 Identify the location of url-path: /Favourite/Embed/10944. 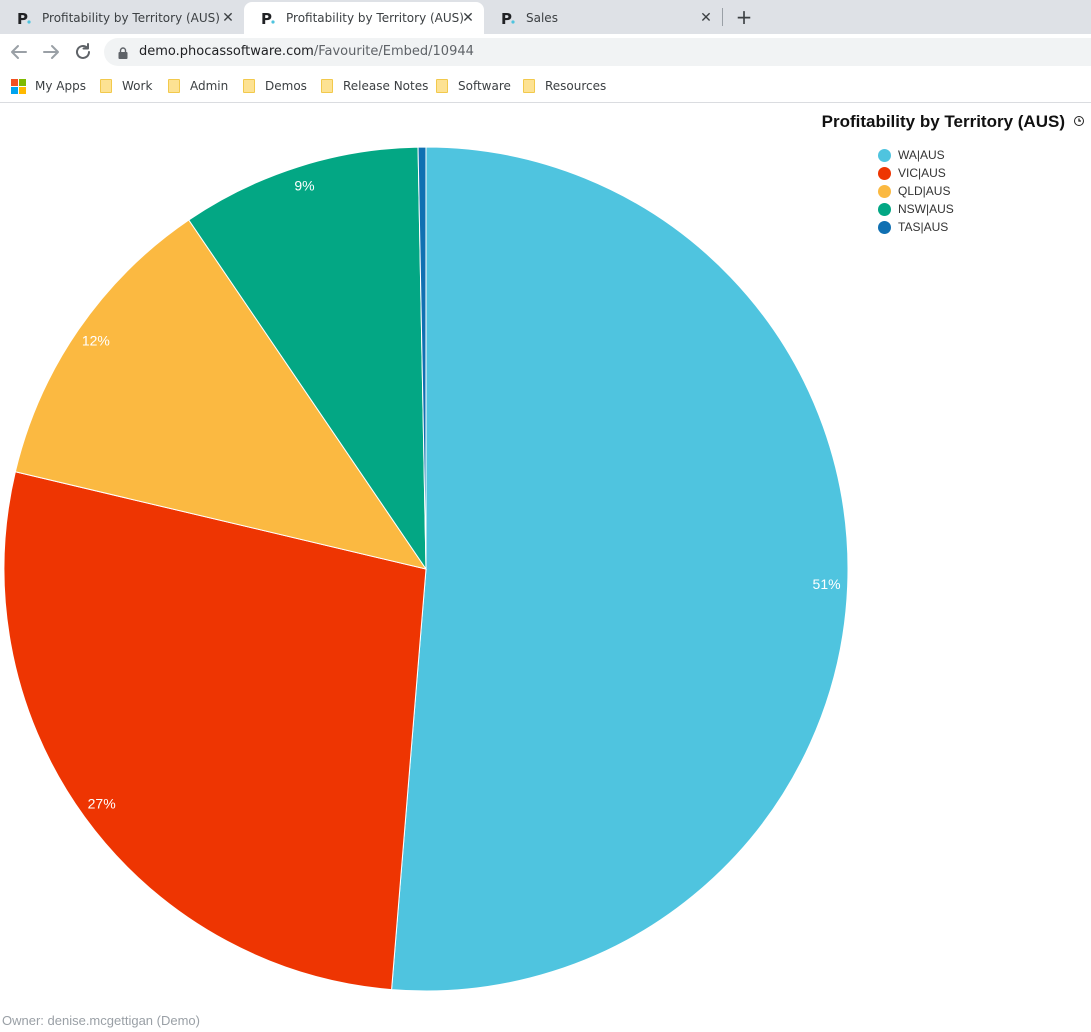
(393, 51).